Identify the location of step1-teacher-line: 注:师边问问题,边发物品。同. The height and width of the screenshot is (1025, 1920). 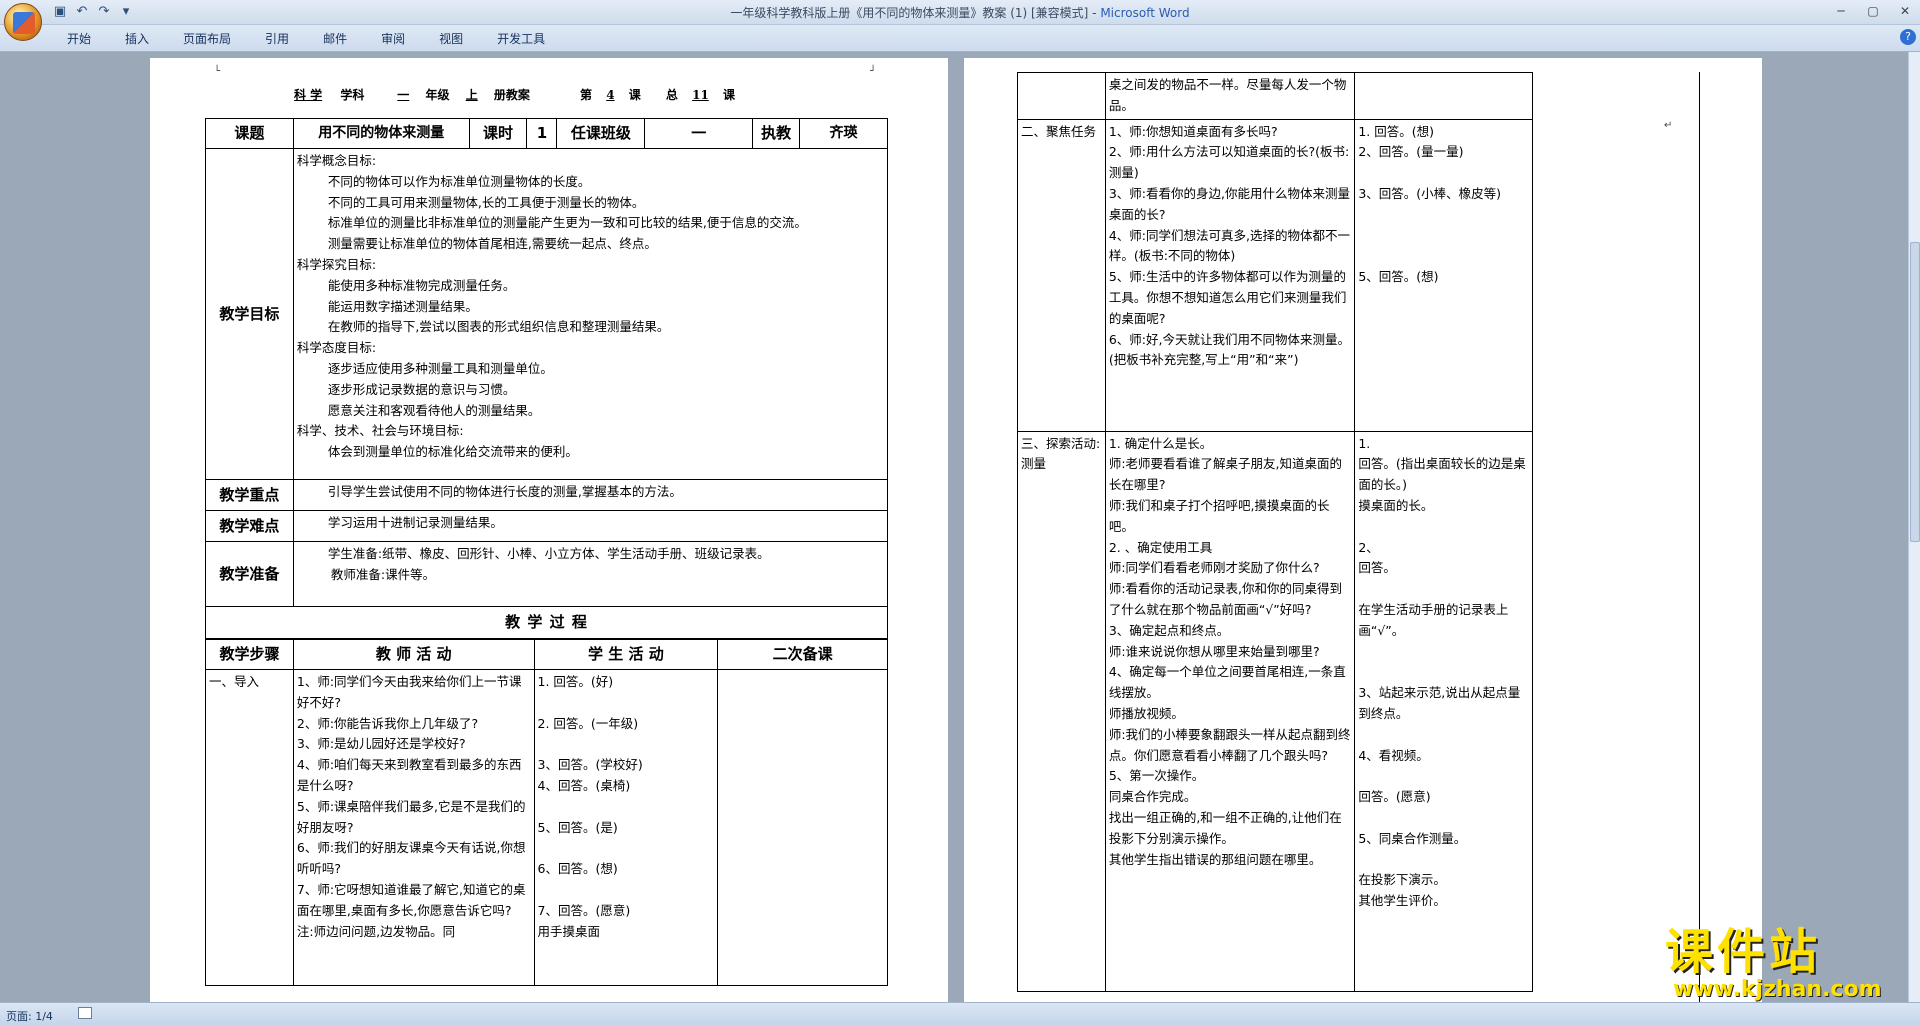
(376, 931).